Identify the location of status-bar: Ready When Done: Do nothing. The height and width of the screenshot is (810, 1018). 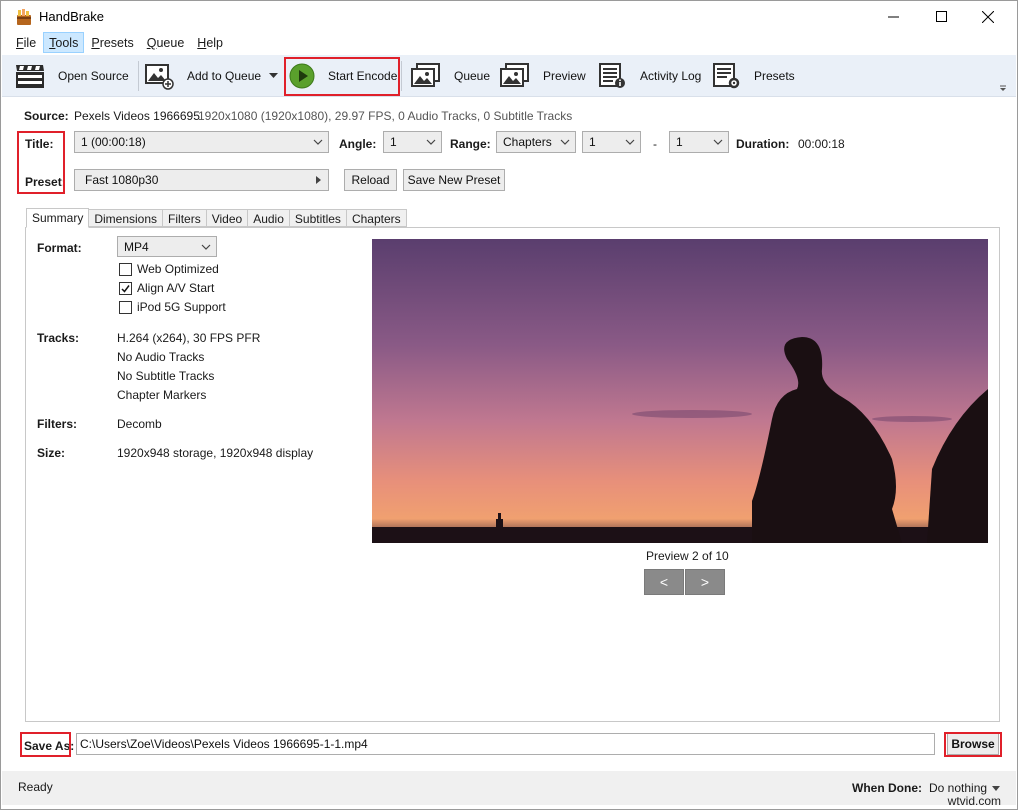
(509, 788).